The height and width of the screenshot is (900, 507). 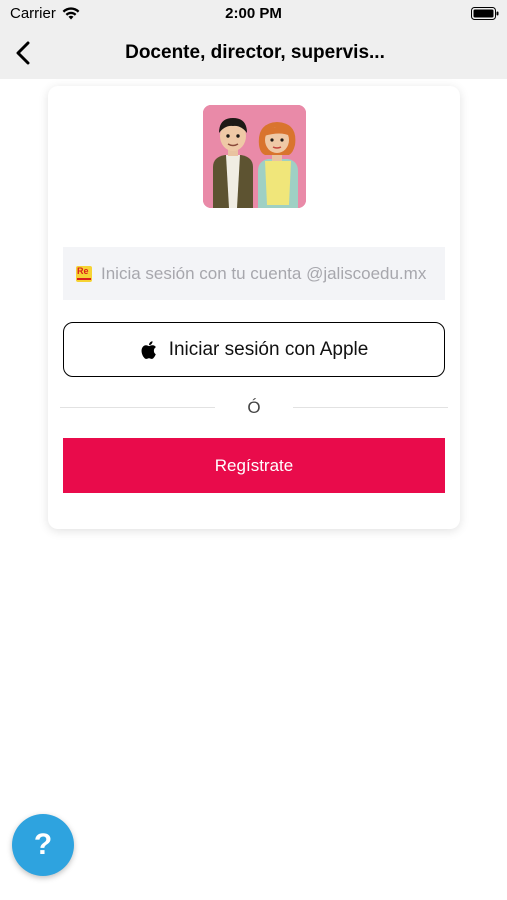 I want to click on apple-signin-label: Iniciar sesión con Apple, so click(x=268, y=349).